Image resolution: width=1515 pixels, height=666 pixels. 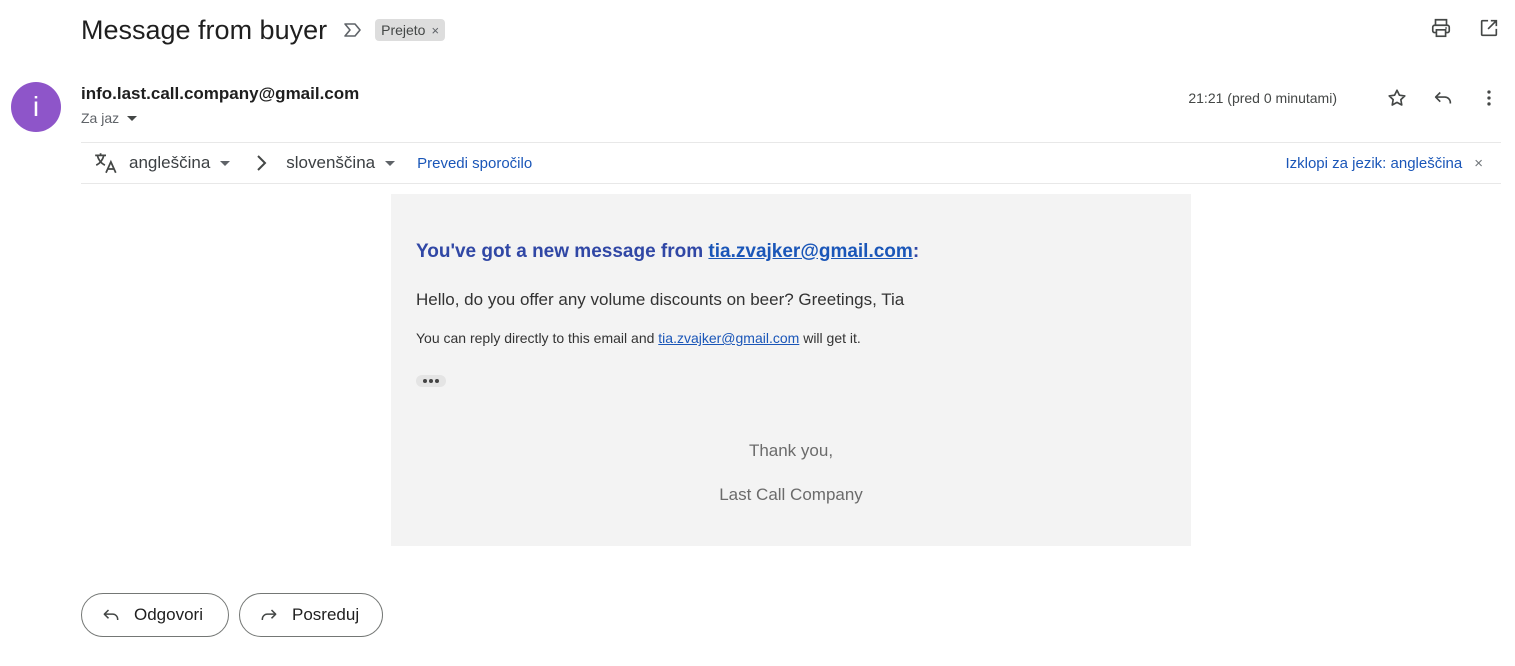 What do you see at coordinates (1478, 163) in the screenshot?
I see `close-icon: ×` at bounding box center [1478, 163].